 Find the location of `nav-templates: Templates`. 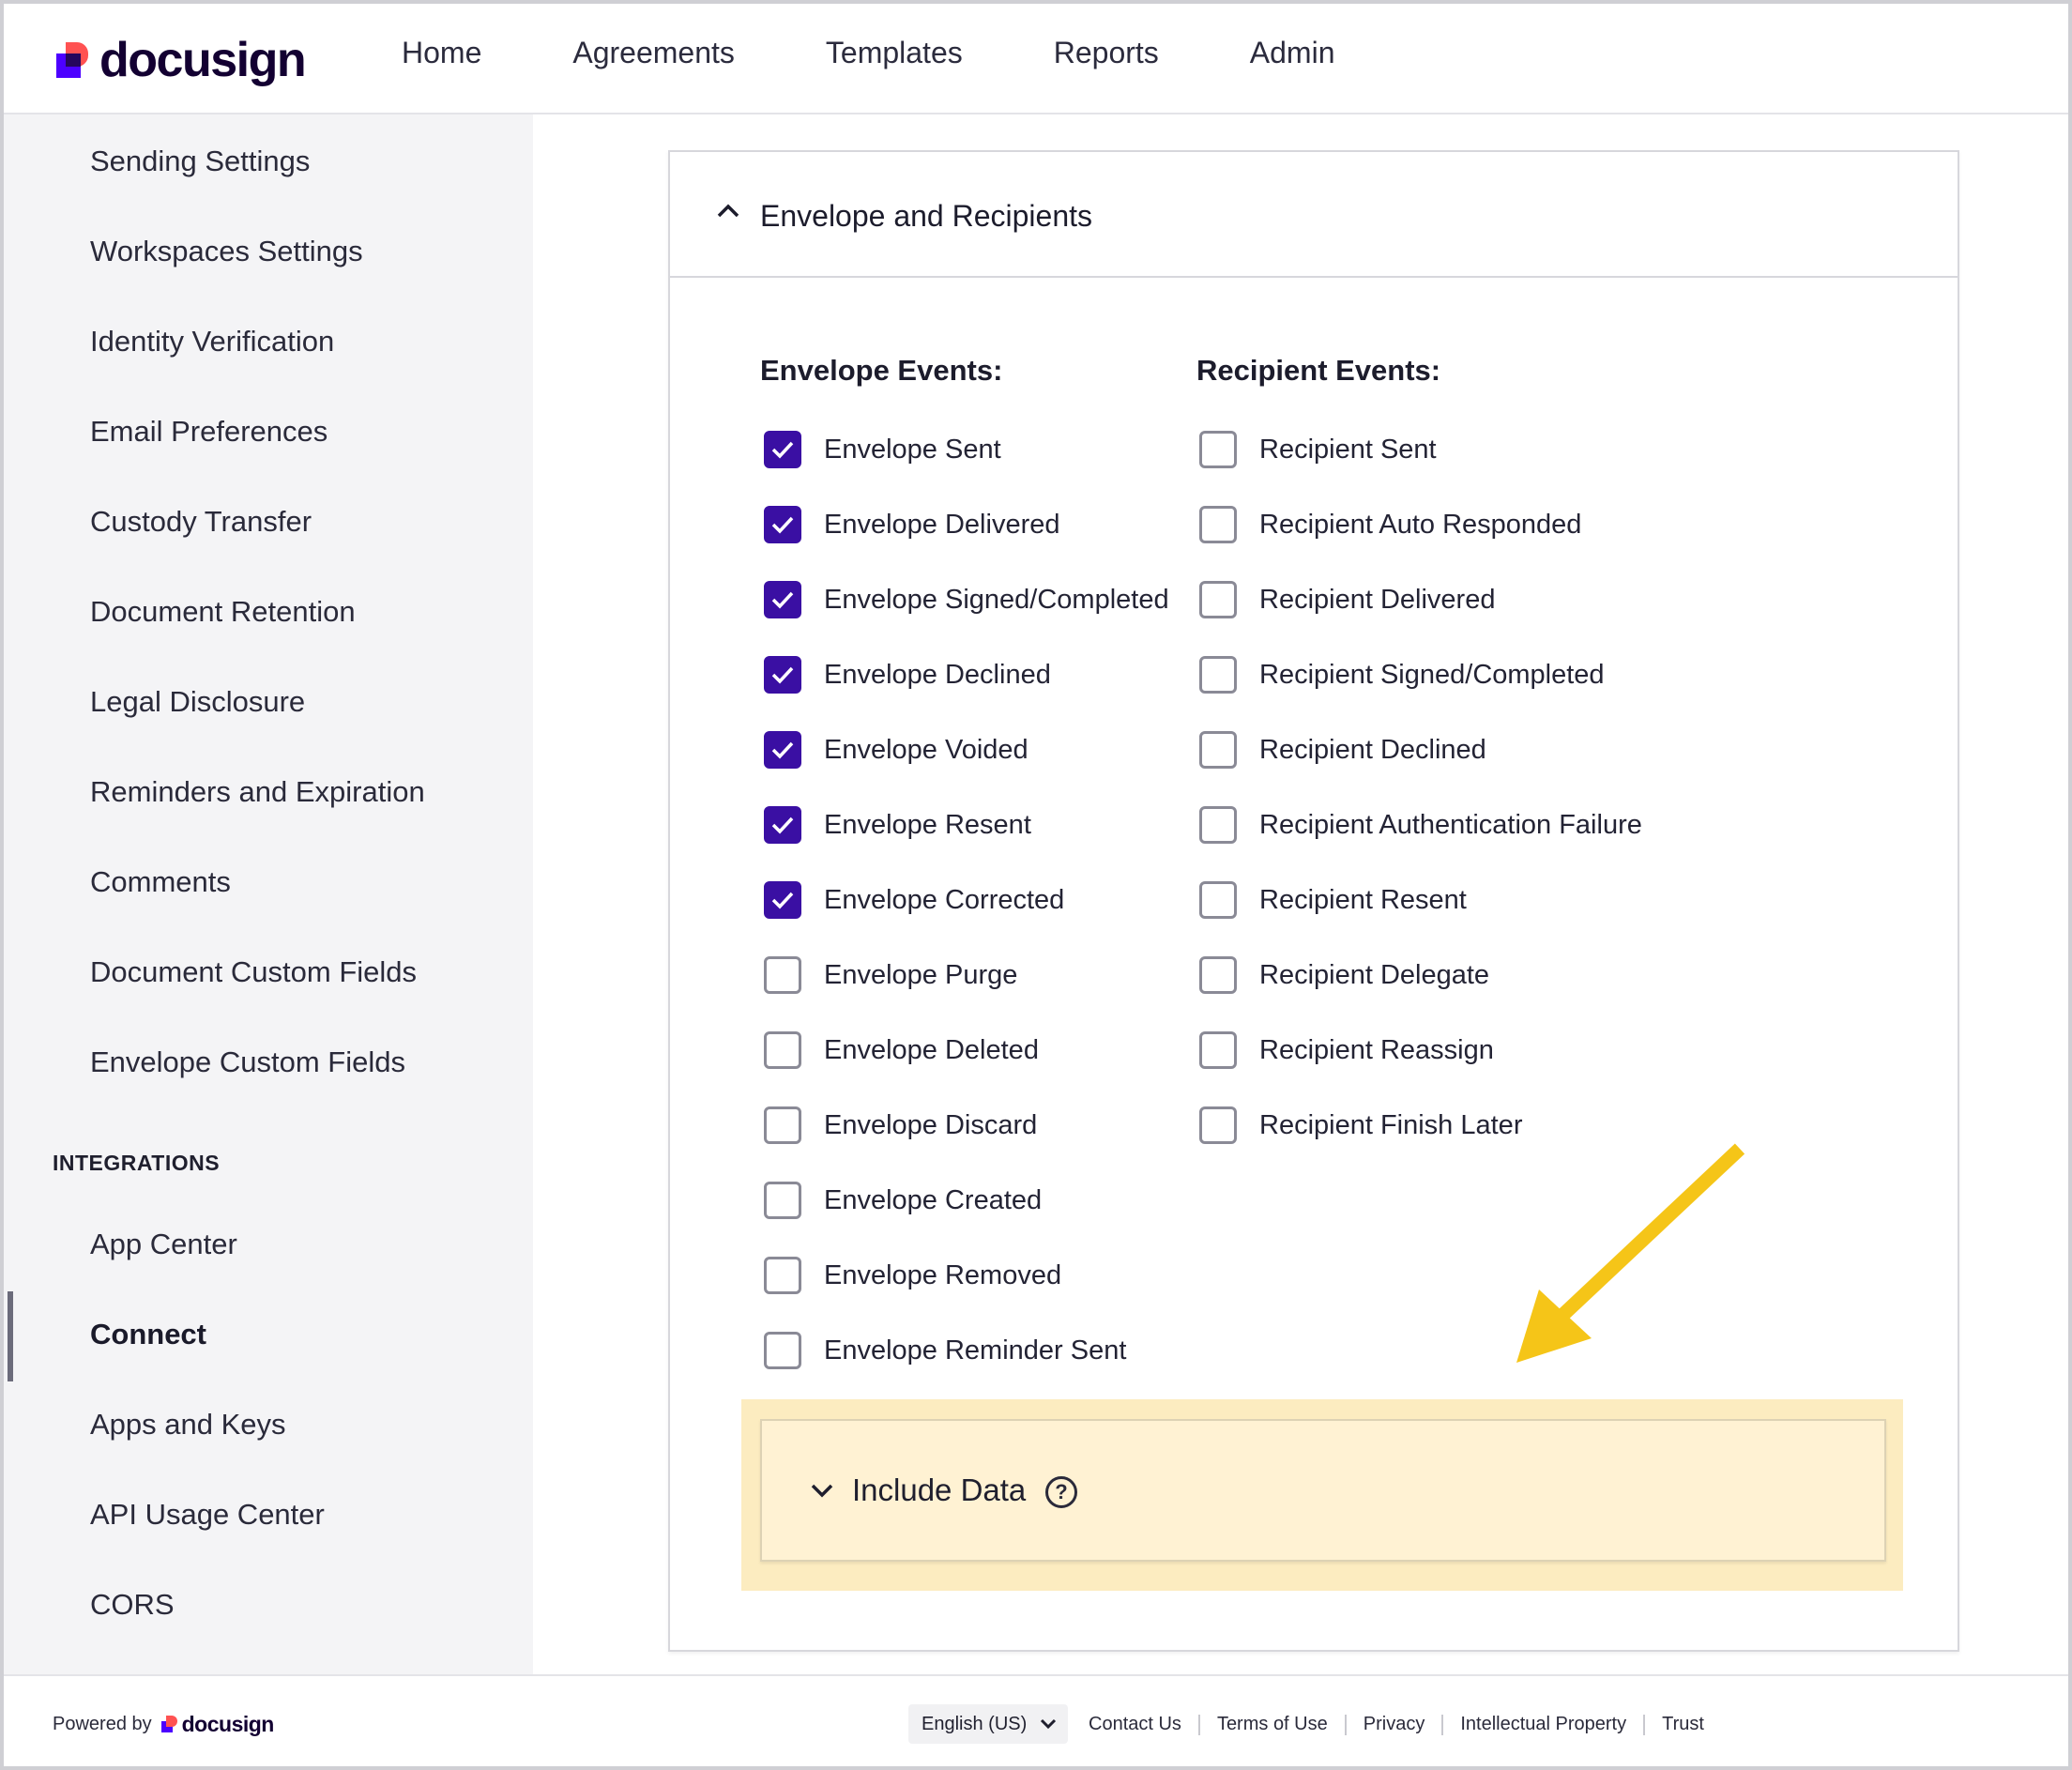

nav-templates: Templates is located at coordinates (894, 53).